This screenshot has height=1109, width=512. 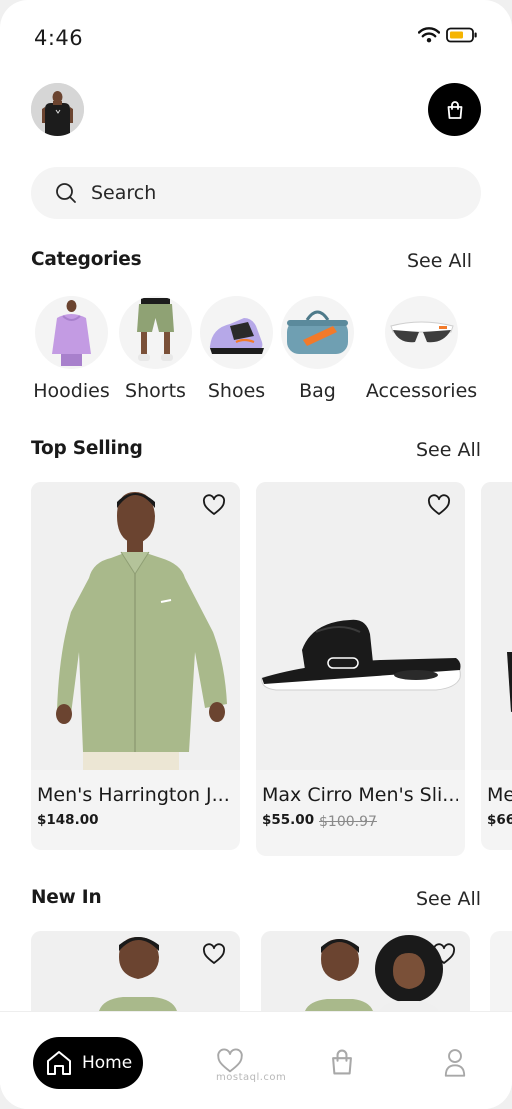 I want to click on top-selling-see-all-link: See All, so click(x=448, y=450).